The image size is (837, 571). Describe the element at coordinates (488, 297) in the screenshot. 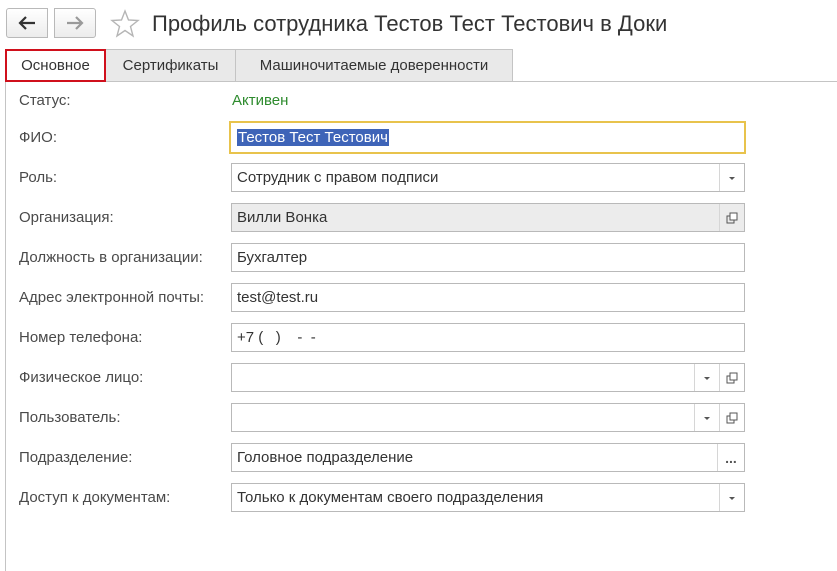

I see `email-field: test@test.ru` at that location.